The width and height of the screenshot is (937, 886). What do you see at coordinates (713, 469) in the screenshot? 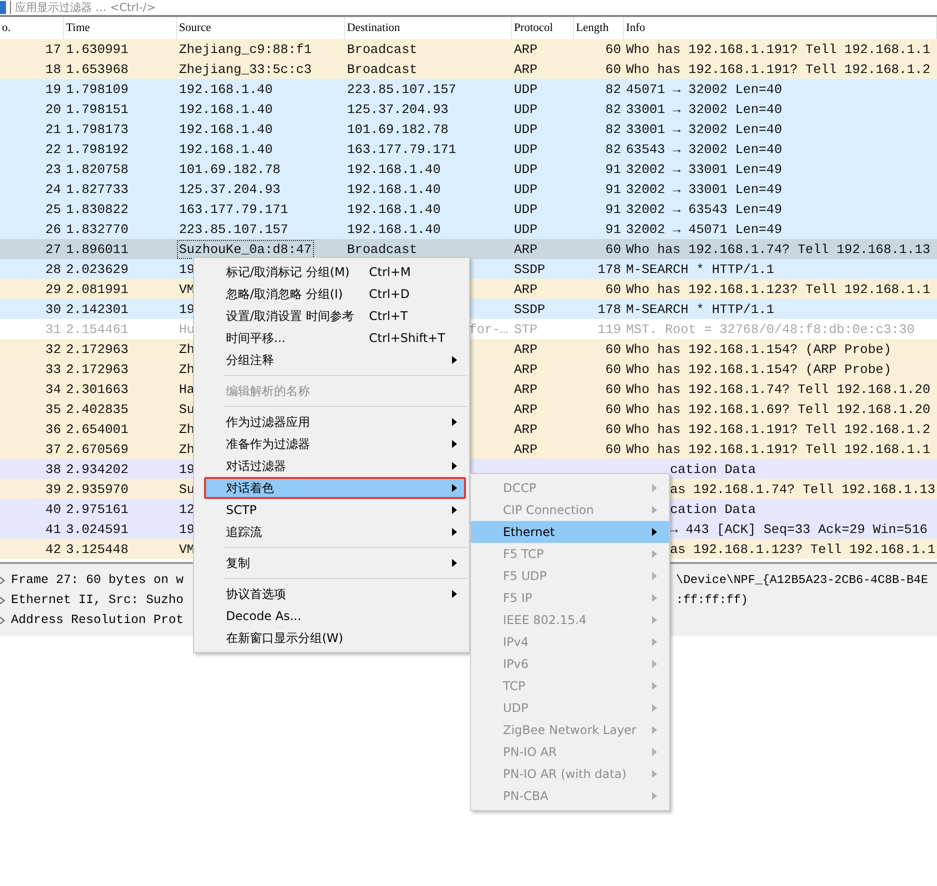
I see `table-cell: cation Data` at bounding box center [713, 469].